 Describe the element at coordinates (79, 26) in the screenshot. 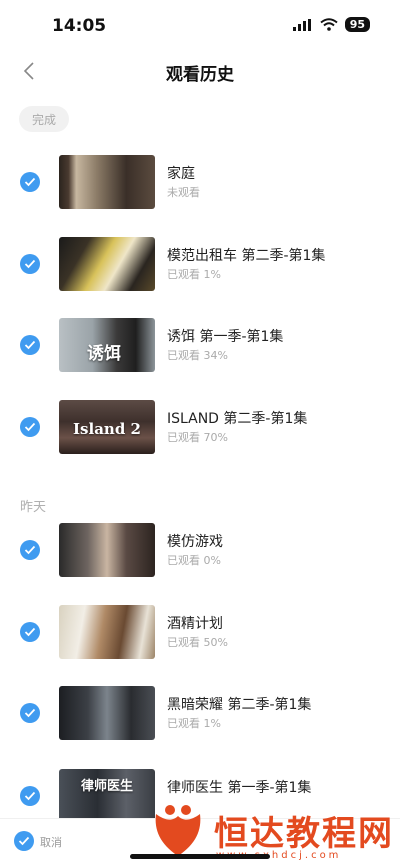

I see `status-time: 14:05` at that location.